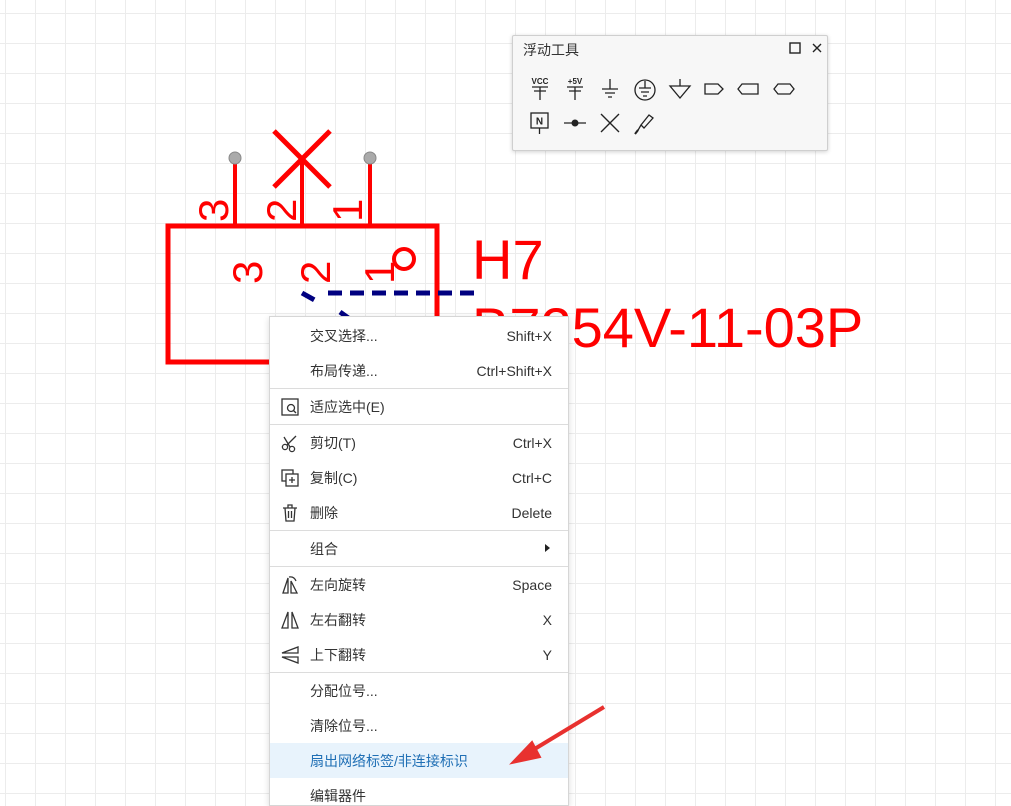  I want to click on component-designator: H7, so click(508, 259).